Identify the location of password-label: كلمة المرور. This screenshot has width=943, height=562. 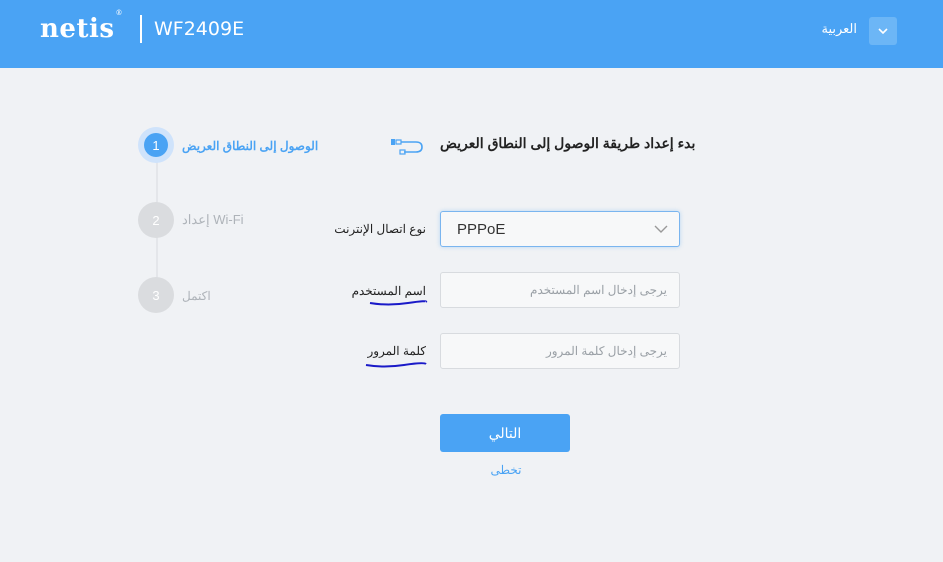
(396, 351).